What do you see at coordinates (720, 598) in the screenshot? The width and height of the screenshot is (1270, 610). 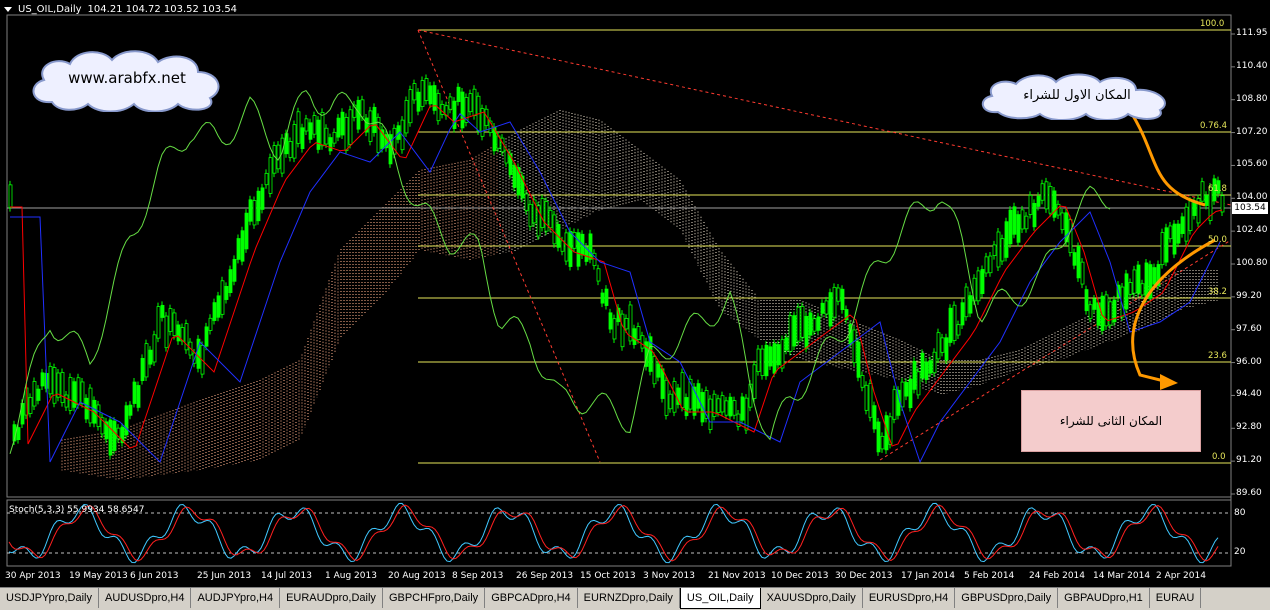 I see `tab-us-oil-daily: US_OIL,Daily` at bounding box center [720, 598].